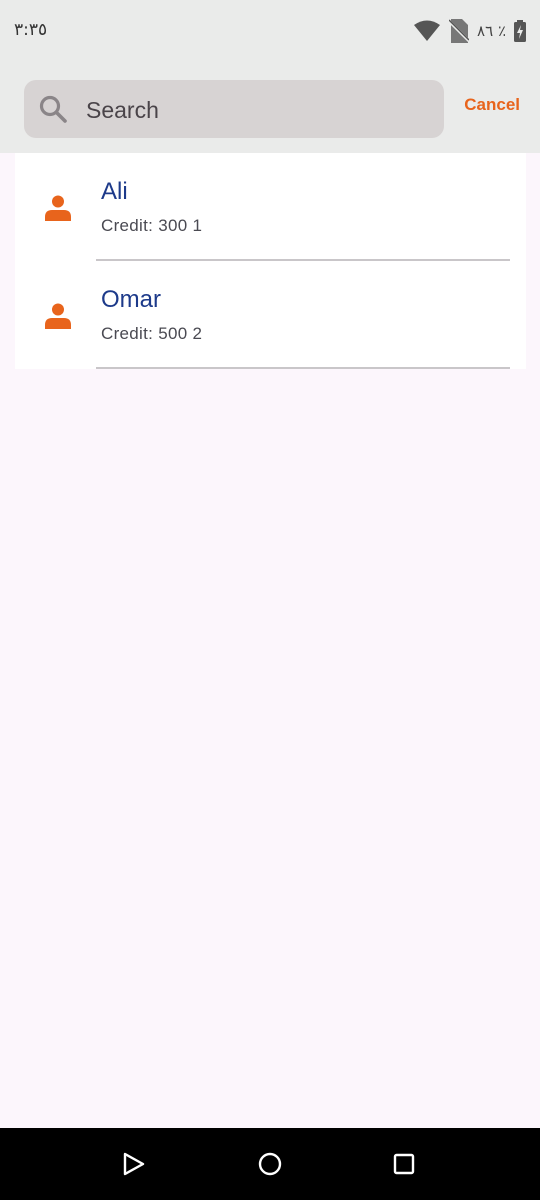 The image size is (540, 1200). What do you see at coordinates (270, 207) in the screenshot?
I see `list-item: Ali Credit: 300 1` at bounding box center [270, 207].